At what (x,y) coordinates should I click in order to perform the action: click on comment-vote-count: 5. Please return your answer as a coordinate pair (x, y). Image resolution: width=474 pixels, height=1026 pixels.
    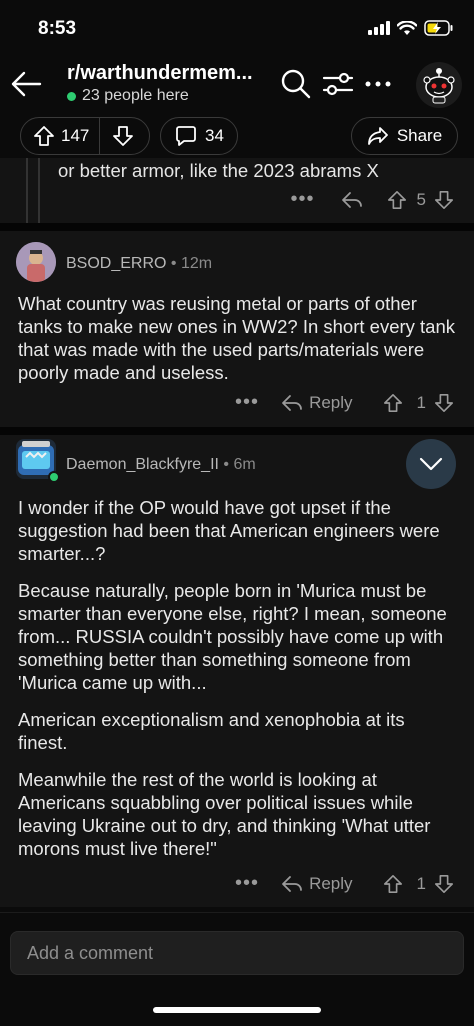
    Looking at the image, I should click on (421, 199).